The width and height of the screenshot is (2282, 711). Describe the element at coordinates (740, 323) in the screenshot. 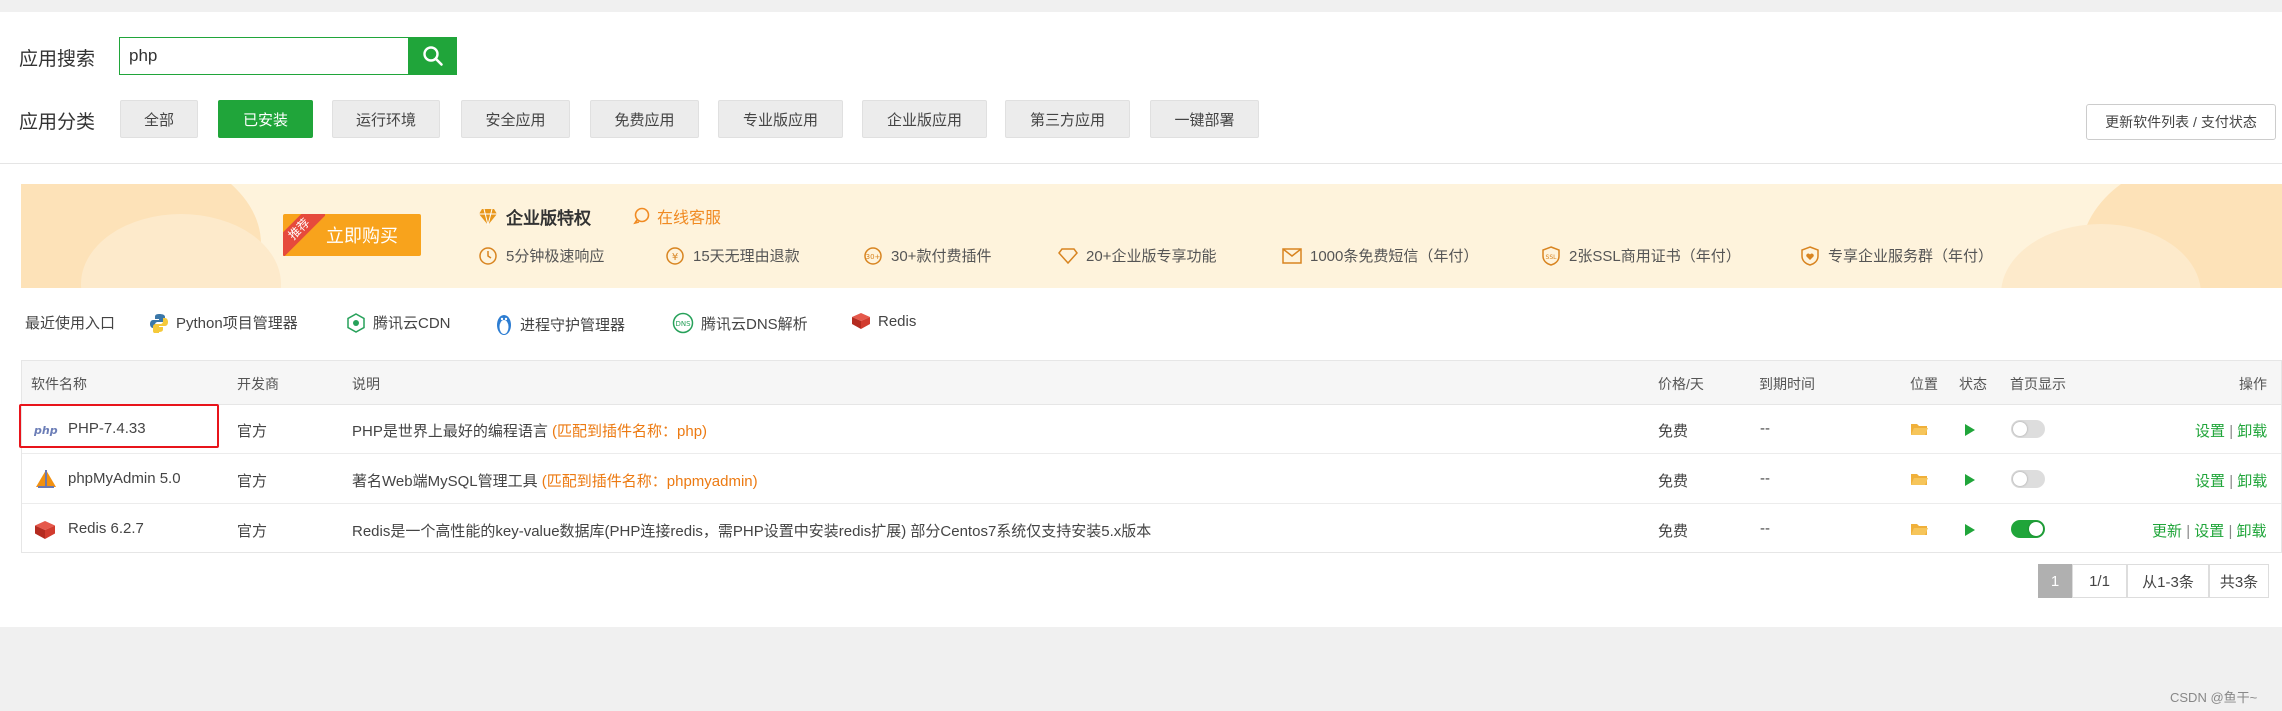

I see `recent-item-dns: DNS 腾讯云DNS解析` at that location.